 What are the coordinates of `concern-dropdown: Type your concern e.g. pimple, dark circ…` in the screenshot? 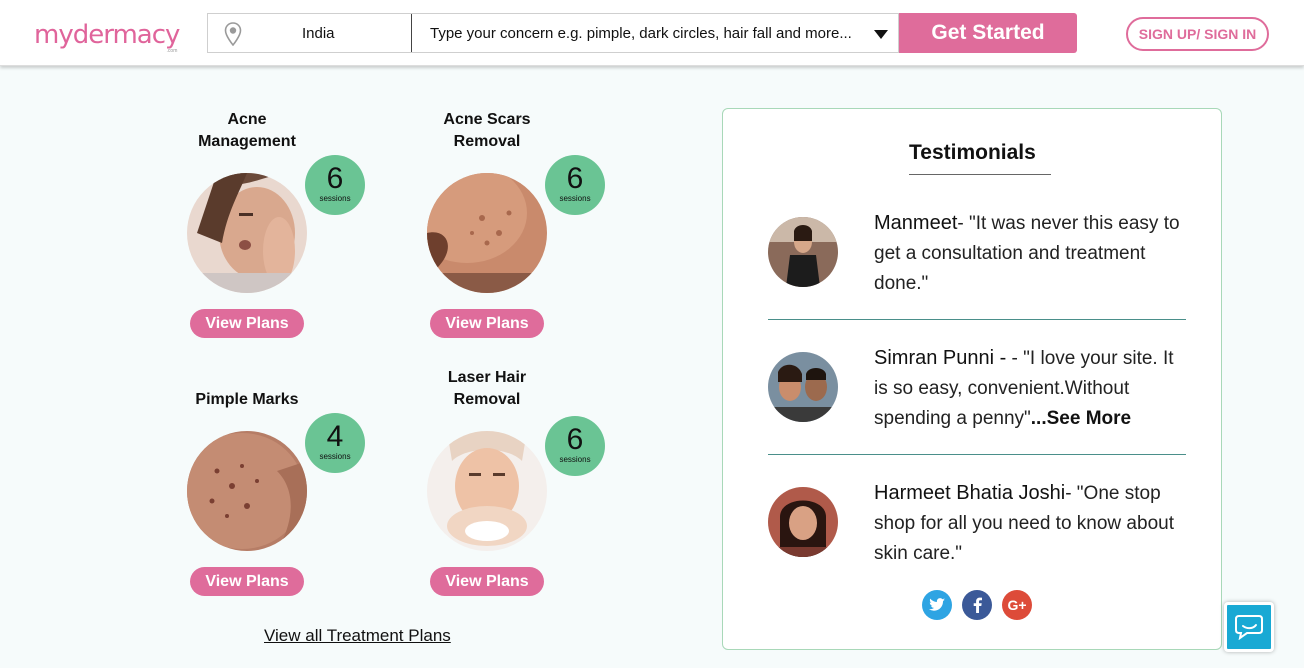 It's located at (655, 33).